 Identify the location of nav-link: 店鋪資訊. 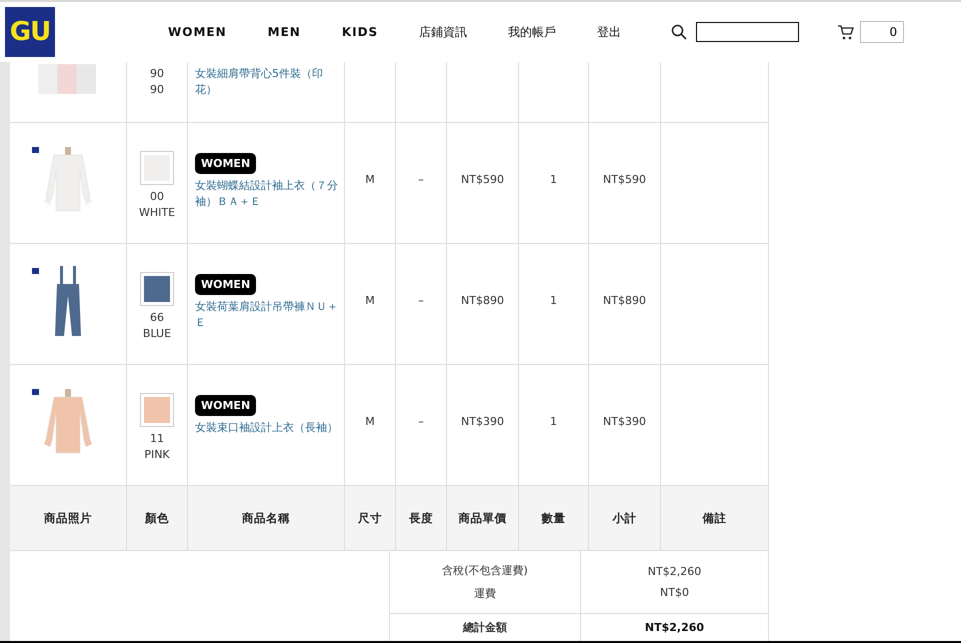
(443, 32).